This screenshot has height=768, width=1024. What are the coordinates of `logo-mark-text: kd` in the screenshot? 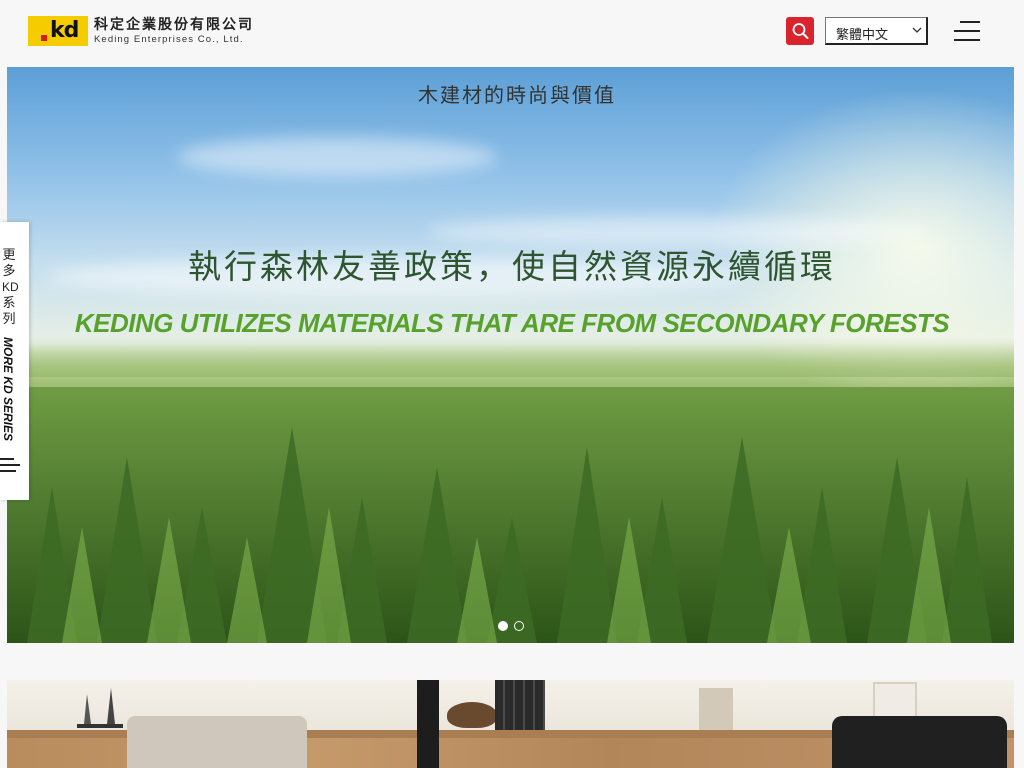 It's located at (64, 30).